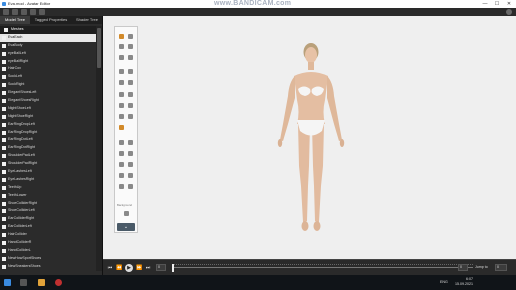 This screenshot has width=516, height=290. Describe the element at coordinates (51, 251) in the screenshot. I see `tree-item: HandColliderL` at that location.